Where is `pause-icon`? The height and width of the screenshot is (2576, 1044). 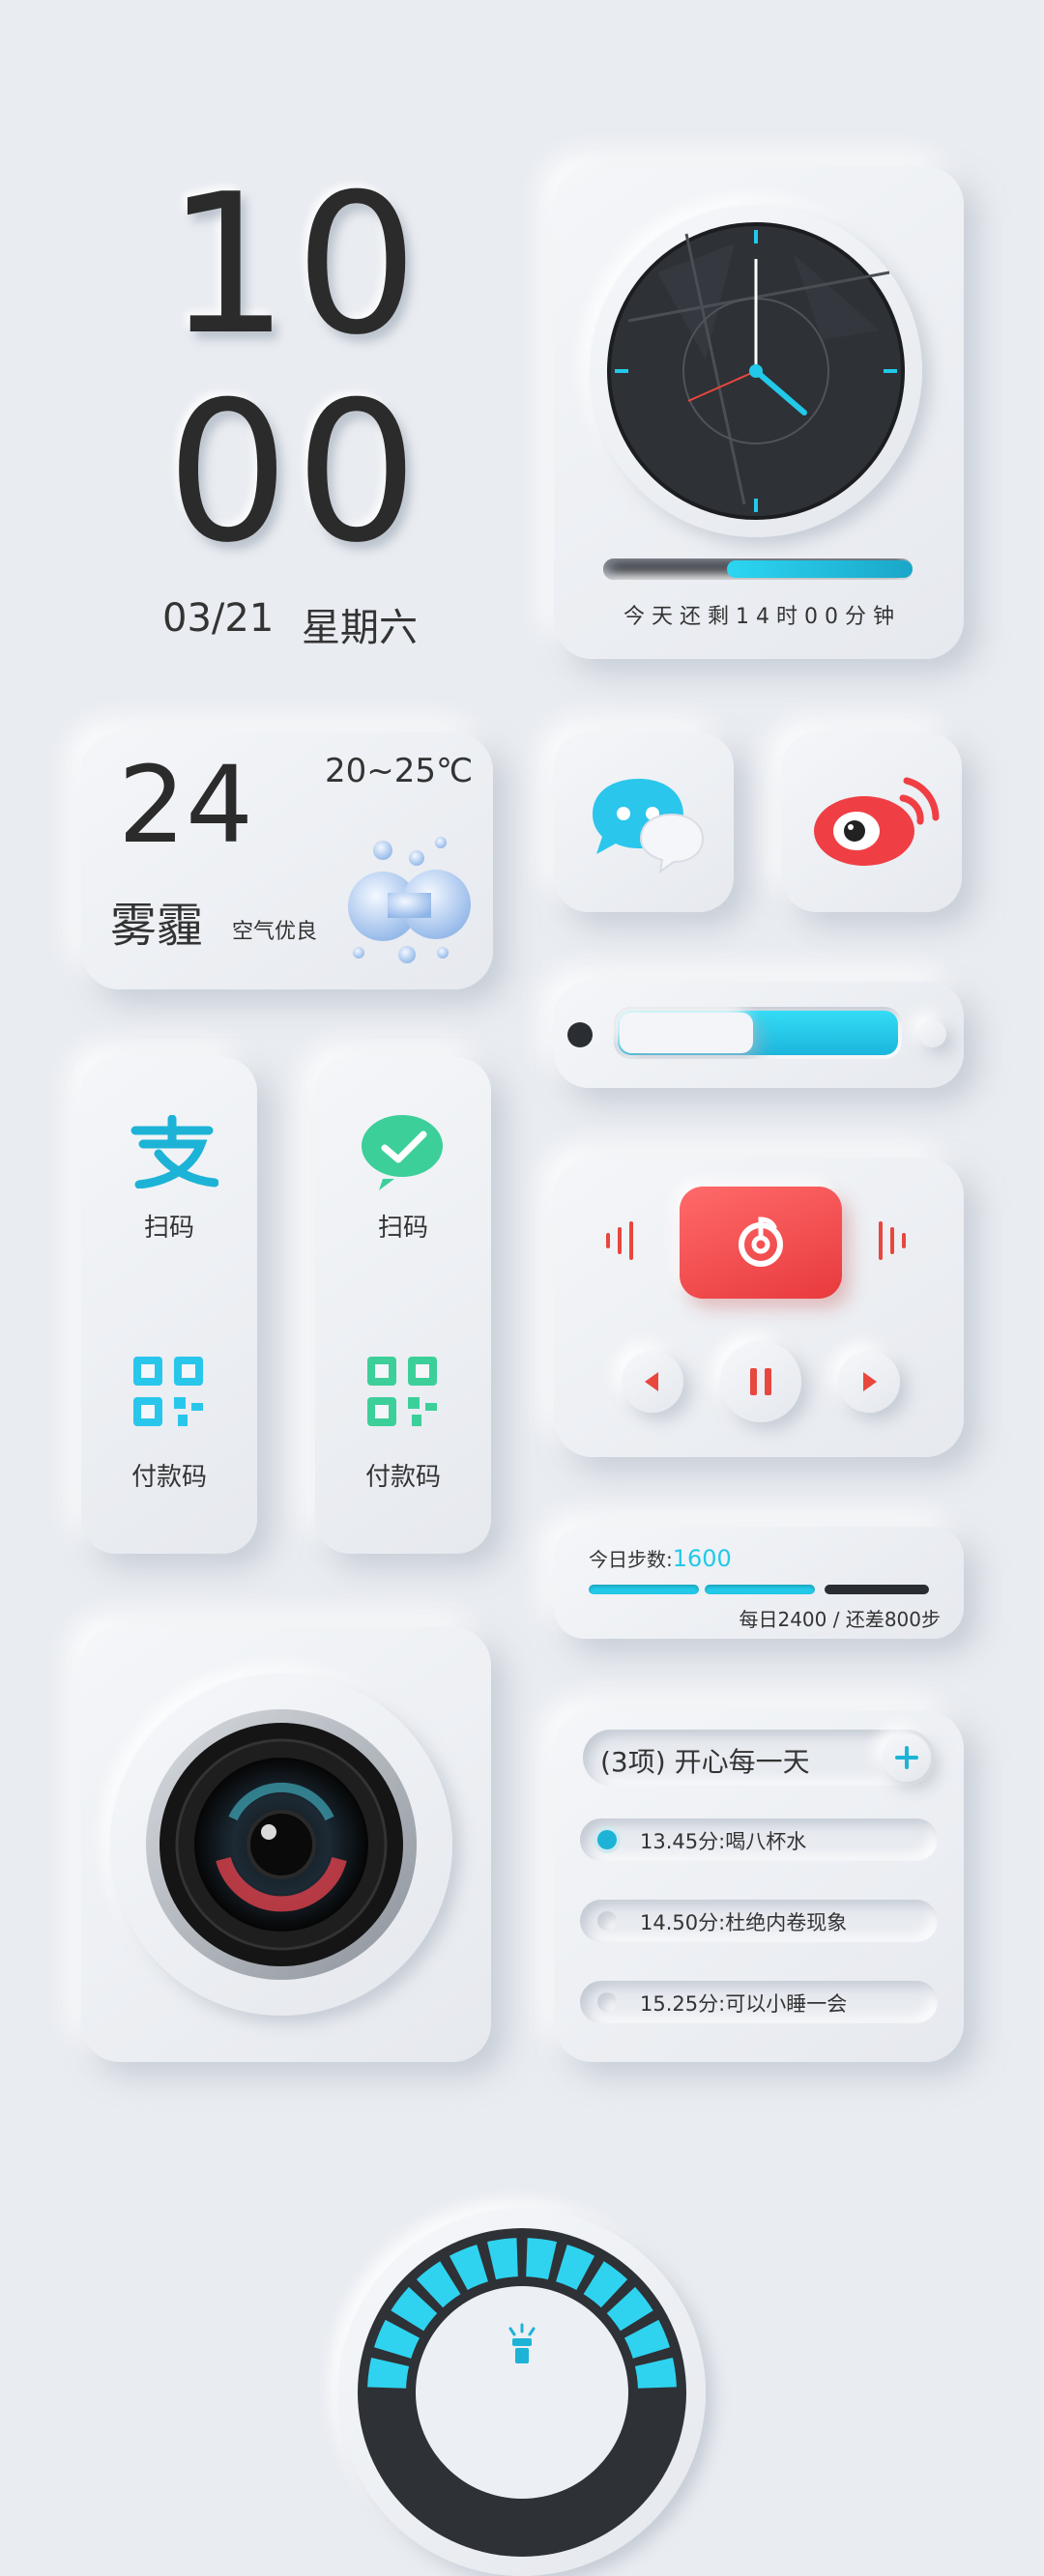 pause-icon is located at coordinates (760, 1382).